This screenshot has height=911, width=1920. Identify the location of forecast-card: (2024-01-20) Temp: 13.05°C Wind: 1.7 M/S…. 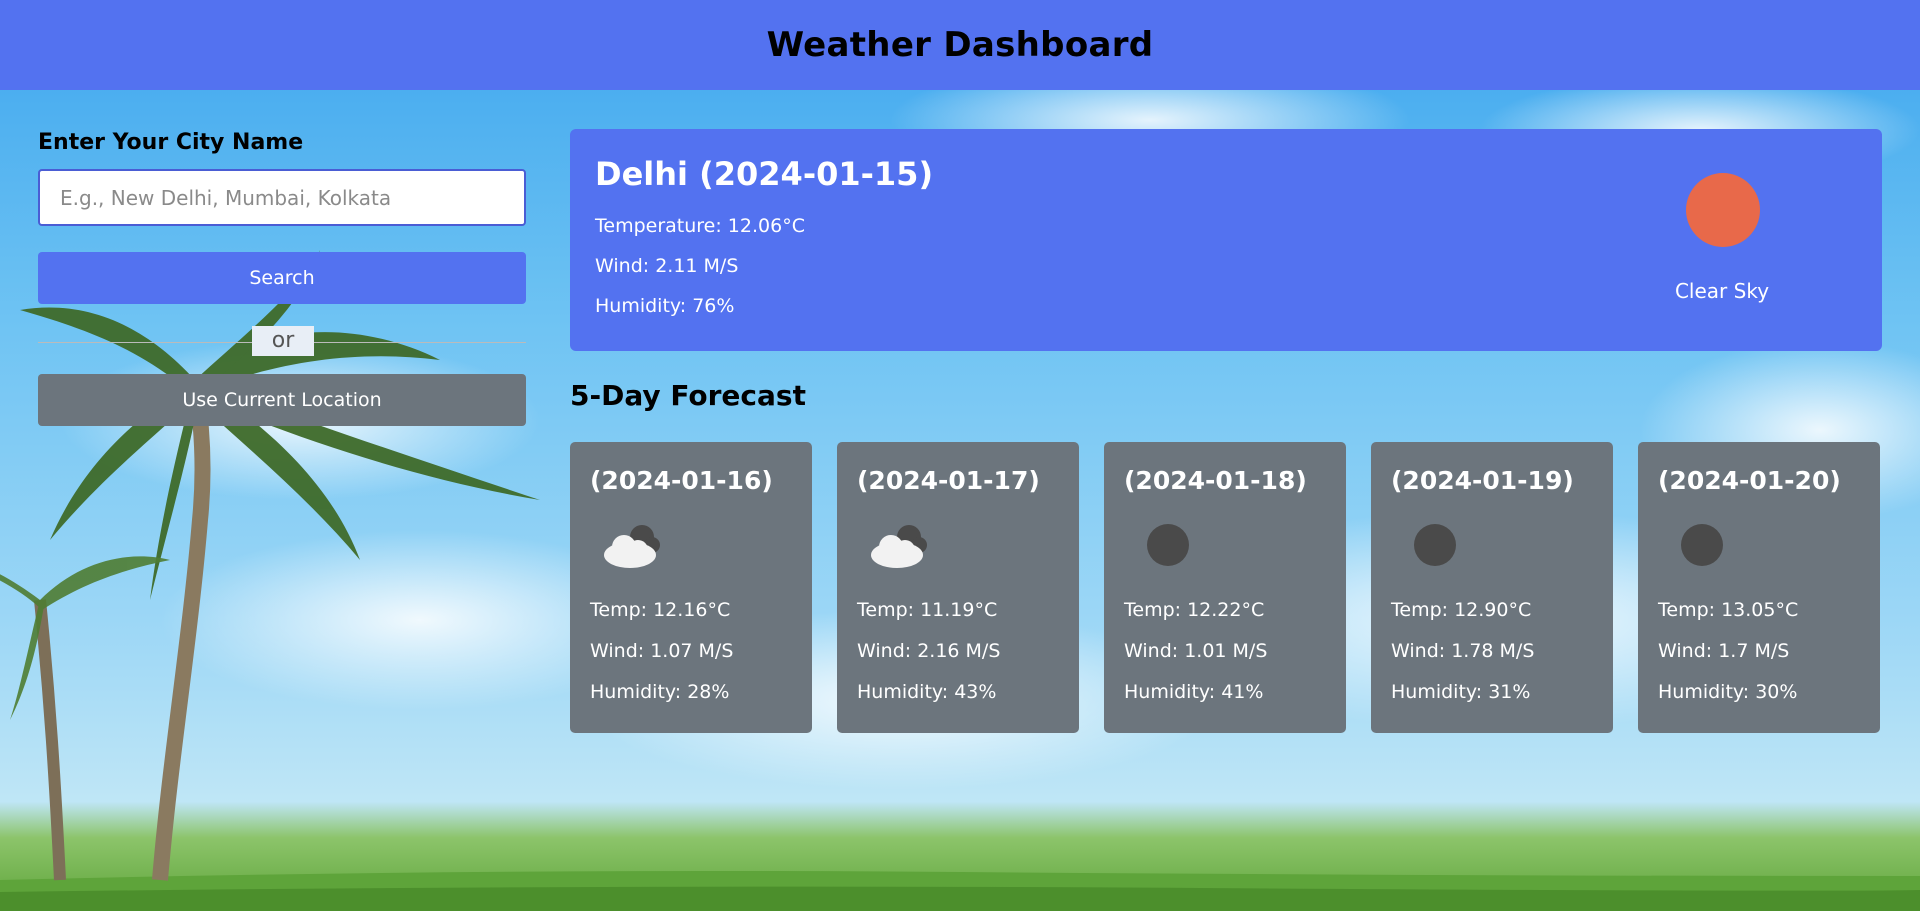
(1759, 587).